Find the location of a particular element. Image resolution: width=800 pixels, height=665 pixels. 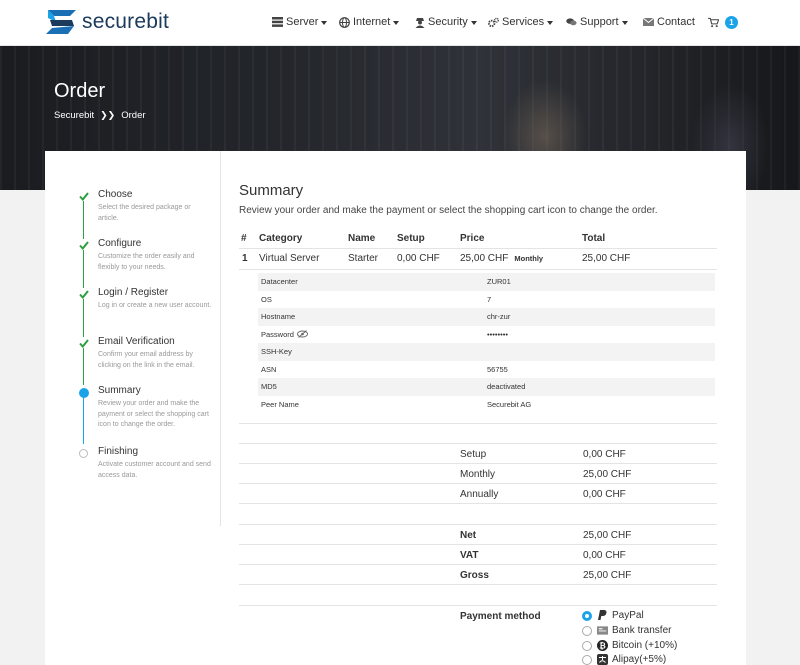

step-title: Summary is located at coordinates (119, 390).